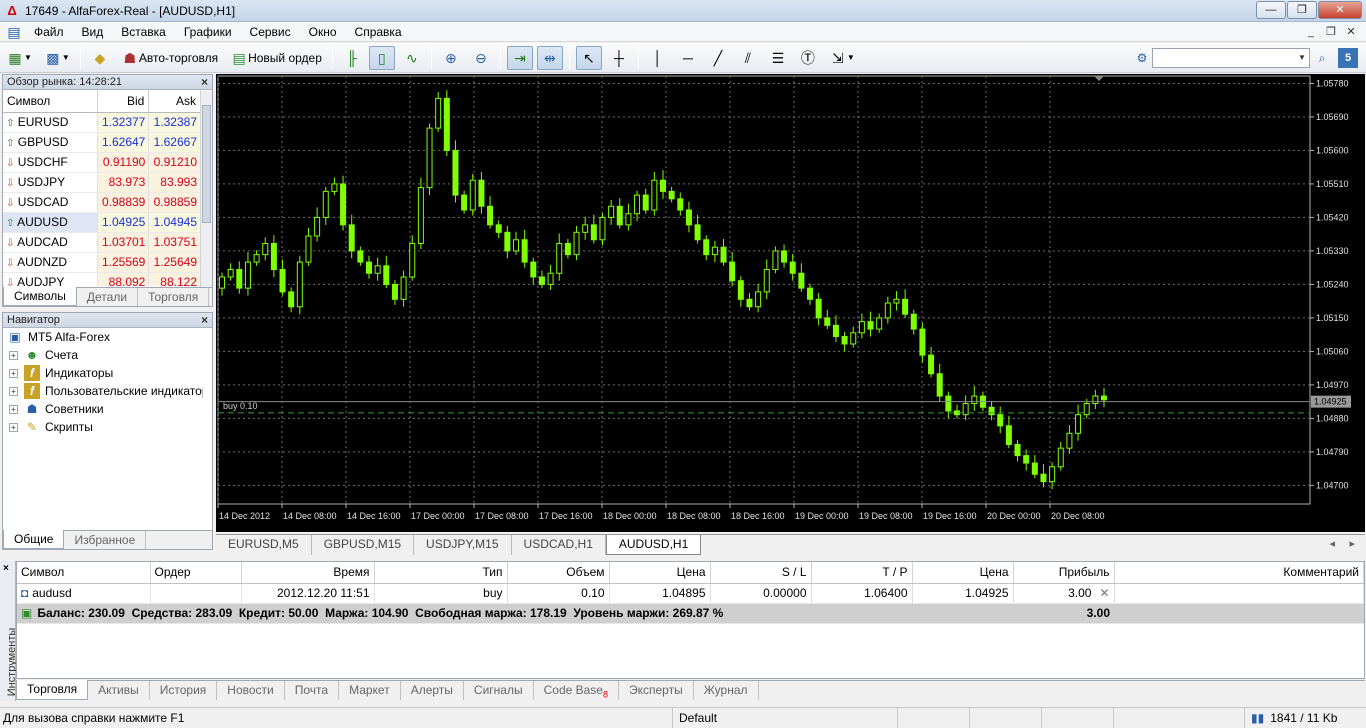  Describe the element at coordinates (1302, 10) in the screenshot. I see `maximize-button: ❐` at that location.